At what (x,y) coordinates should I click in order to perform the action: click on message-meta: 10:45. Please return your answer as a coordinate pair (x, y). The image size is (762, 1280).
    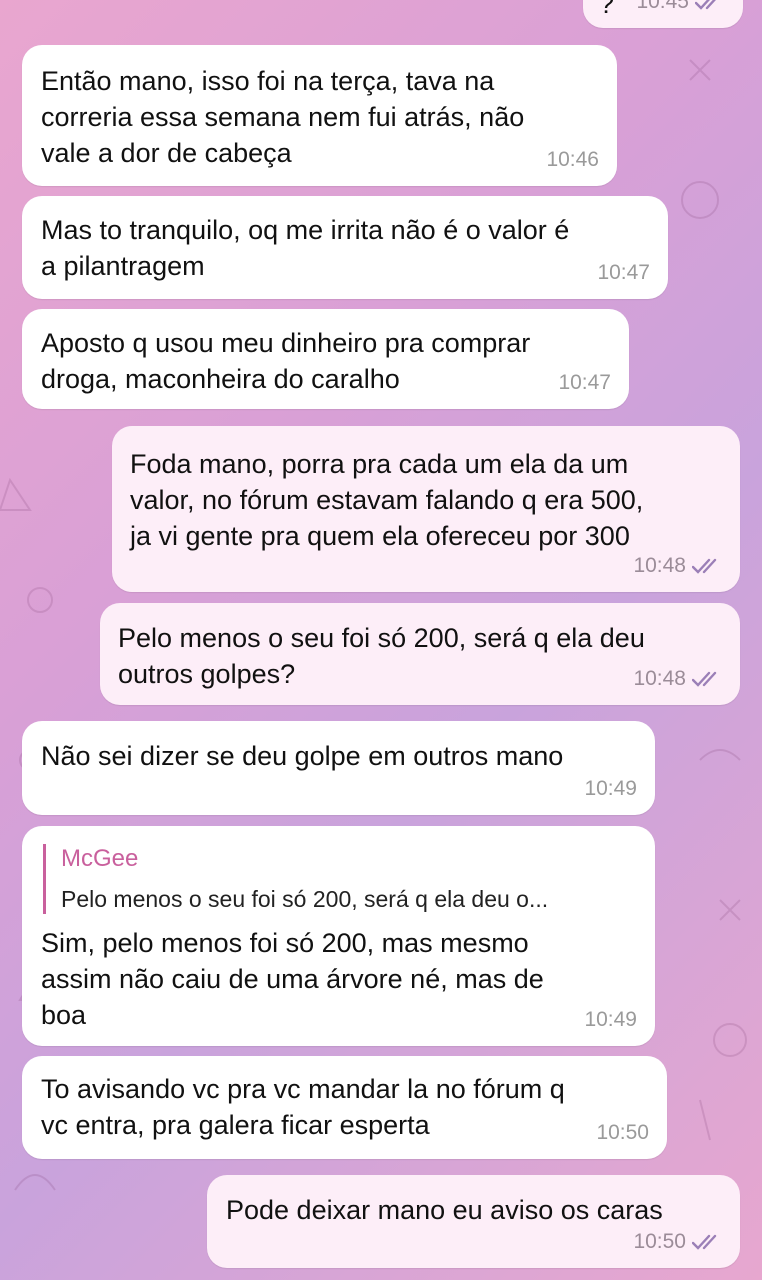
    Looking at the image, I should click on (680, 10).